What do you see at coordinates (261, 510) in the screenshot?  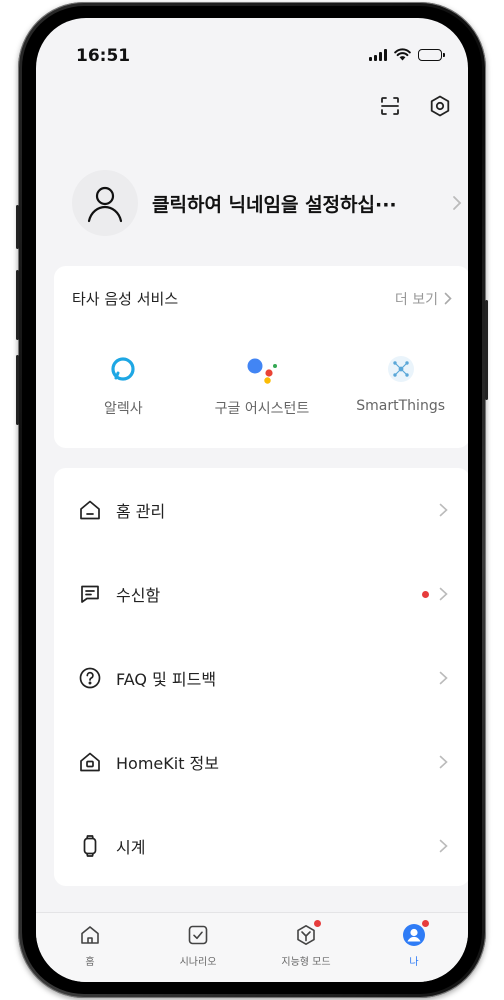 I see `menu-item-home-management: 홈 관리` at bounding box center [261, 510].